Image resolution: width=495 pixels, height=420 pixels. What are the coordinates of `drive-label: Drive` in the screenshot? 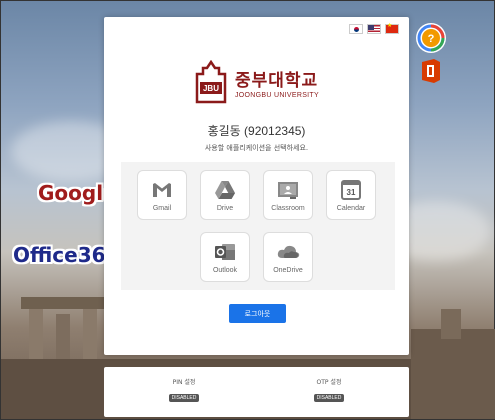 It's located at (225, 208).